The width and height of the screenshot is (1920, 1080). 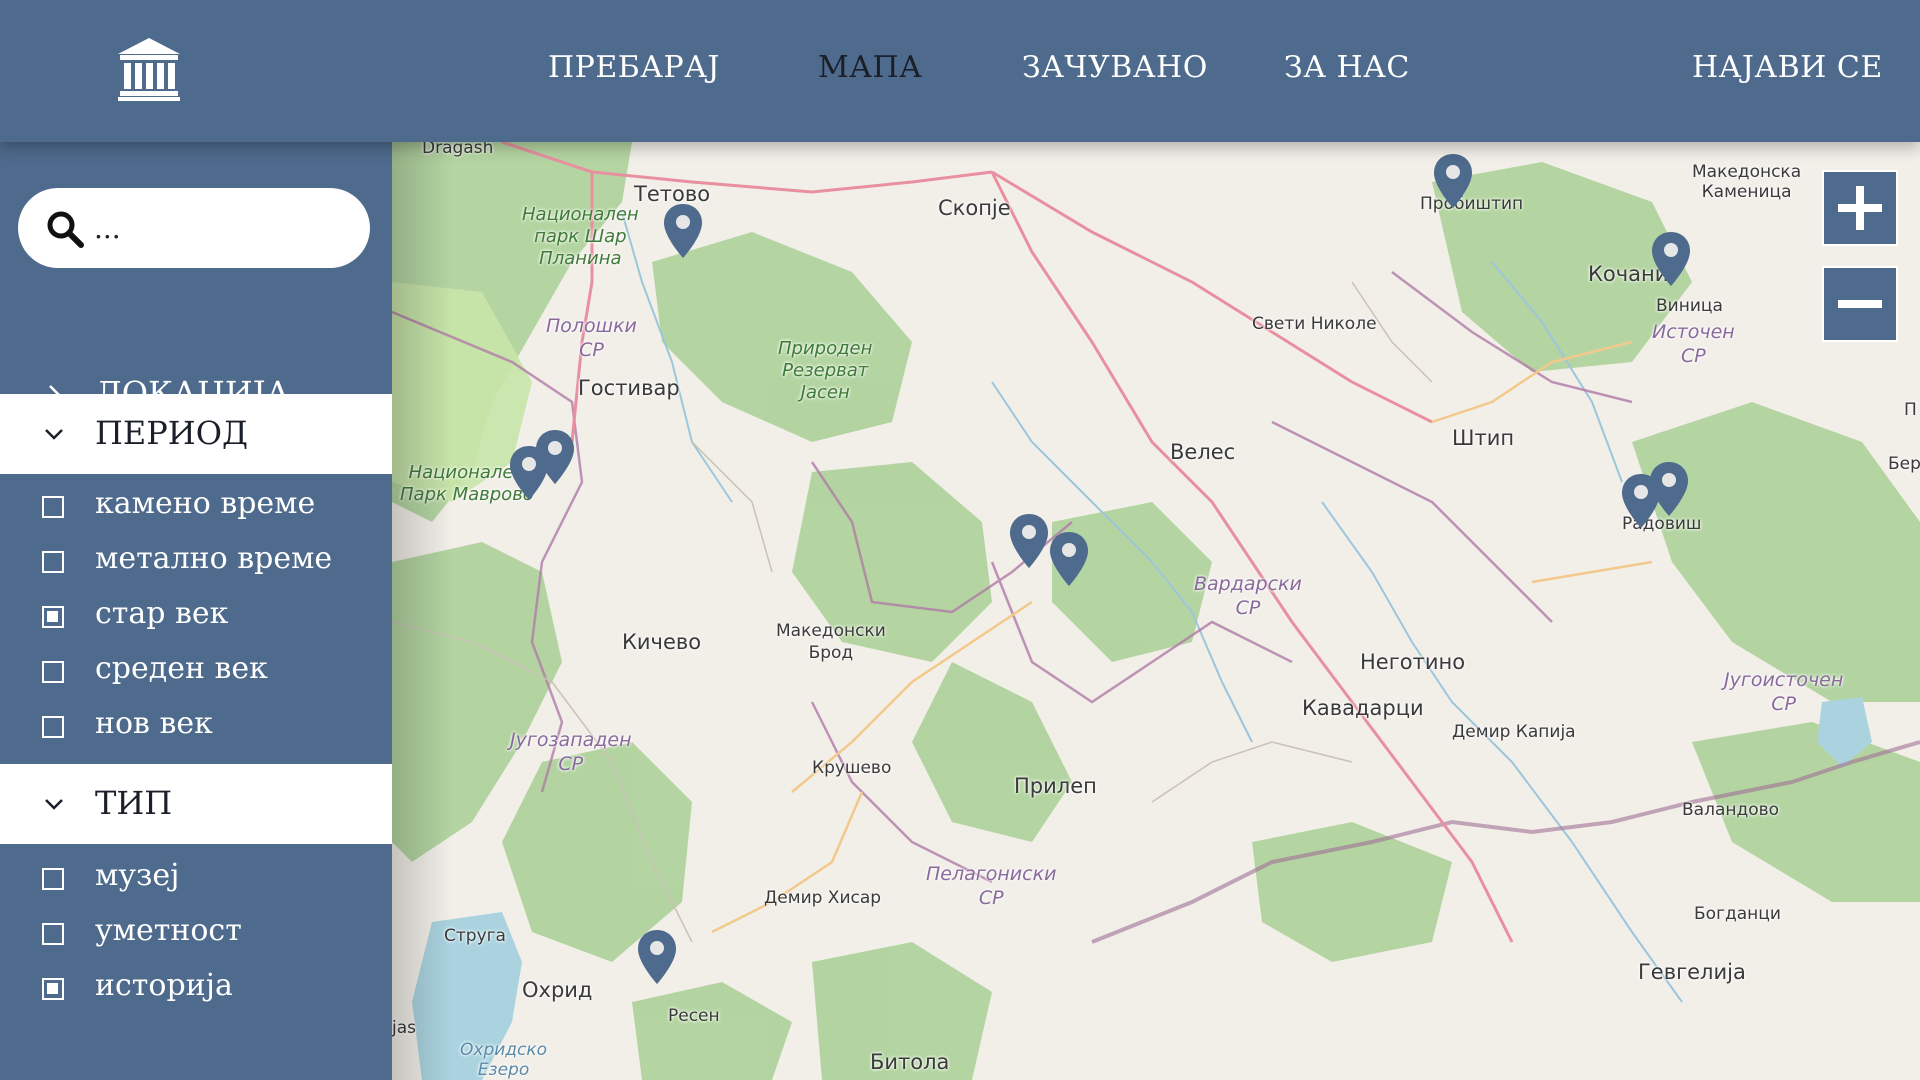 What do you see at coordinates (404, 1028) in the screenshot?
I see `map-label-jas: jas` at bounding box center [404, 1028].